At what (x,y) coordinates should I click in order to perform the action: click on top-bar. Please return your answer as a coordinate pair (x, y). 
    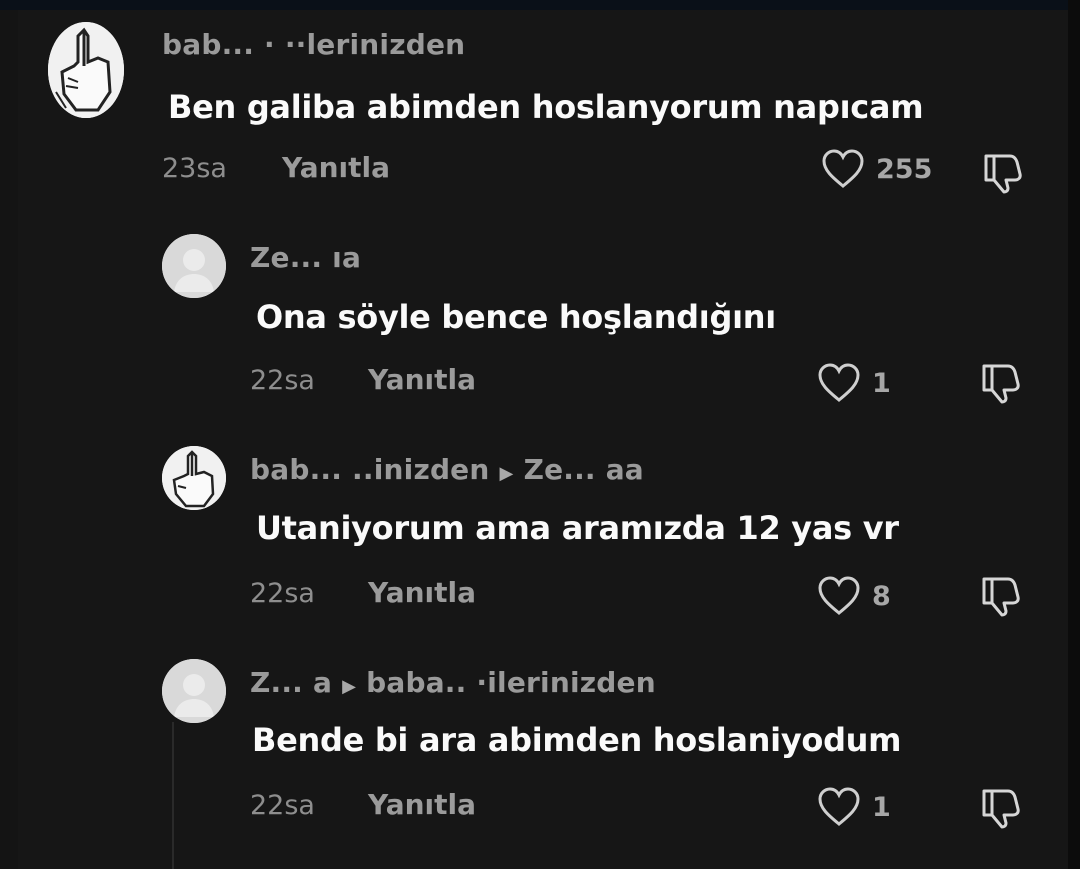
    Looking at the image, I should click on (540, 5).